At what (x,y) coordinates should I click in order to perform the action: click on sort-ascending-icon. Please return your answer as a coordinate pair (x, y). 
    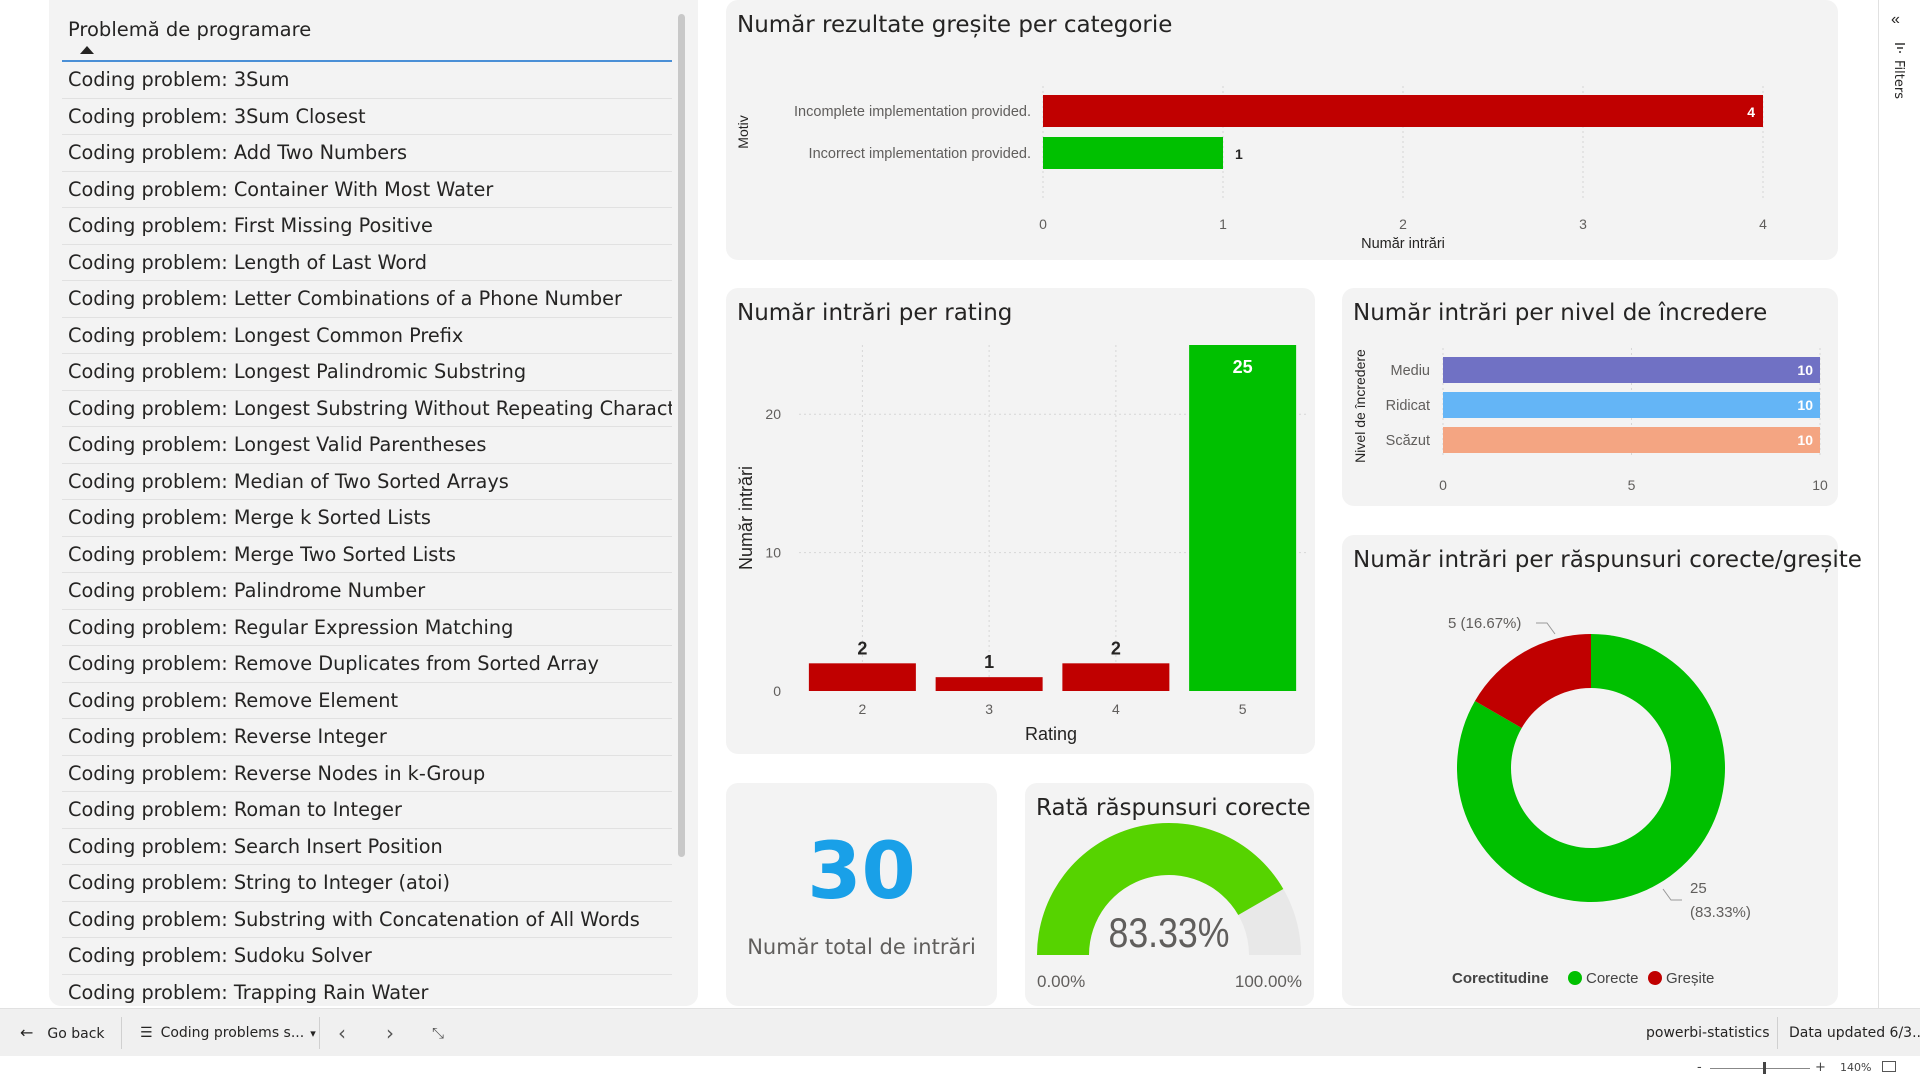
    Looking at the image, I should click on (87, 50).